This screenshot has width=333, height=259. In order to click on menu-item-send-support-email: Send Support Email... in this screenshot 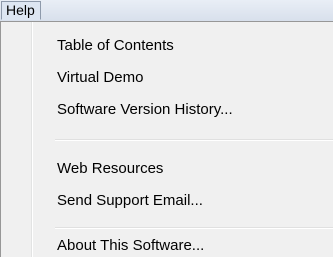, I will do `click(183, 201)`.